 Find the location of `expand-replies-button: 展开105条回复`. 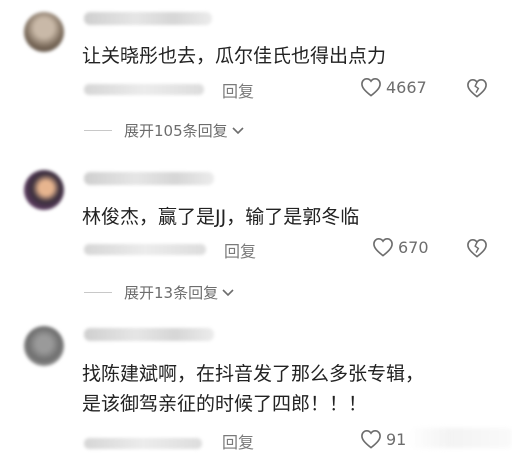

expand-replies-button: 展开105条回复 is located at coordinates (164, 130).